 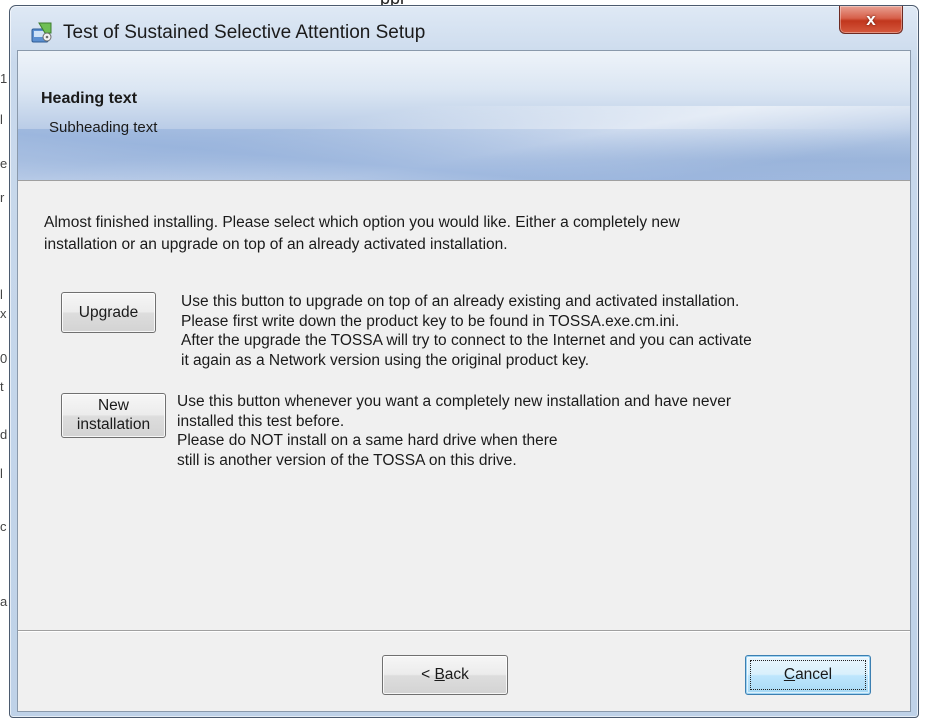 I want to click on new-installation-button: New installation, so click(x=113, y=415).